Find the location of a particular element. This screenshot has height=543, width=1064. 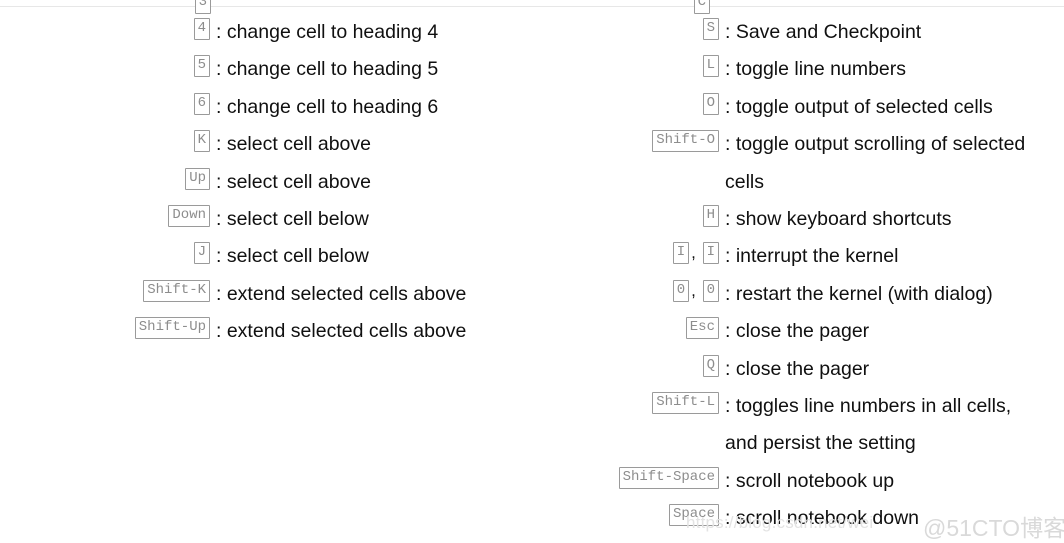

shortcut-row: Shift-Space : scroll notebook up is located at coordinates (797, 481).